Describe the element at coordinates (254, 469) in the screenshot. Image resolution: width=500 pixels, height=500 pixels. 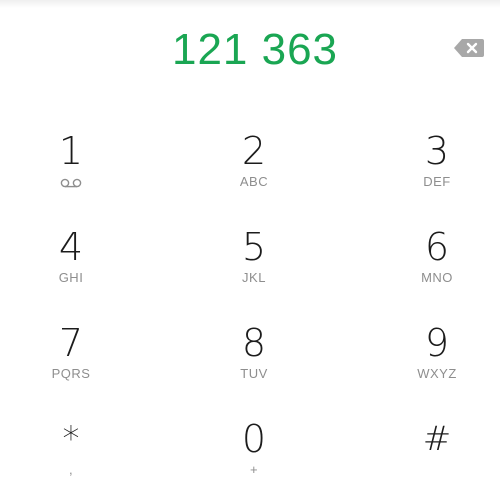
I see `key-plus-label: +` at that location.